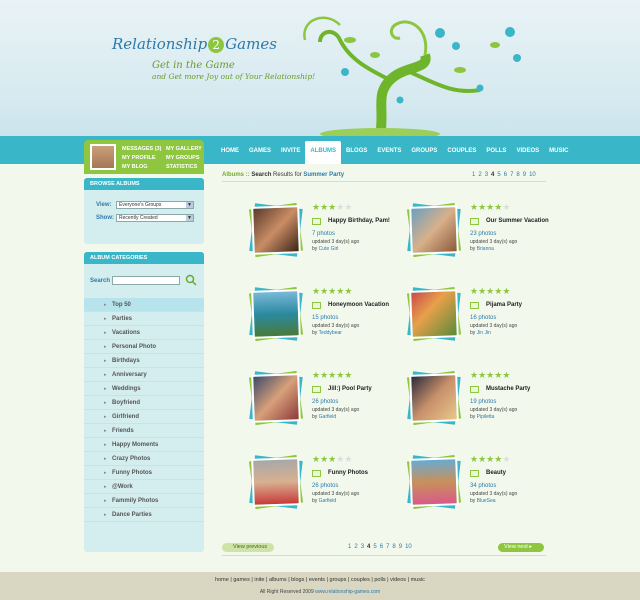 Image resolution: width=640 pixels, height=600 pixels. Describe the element at coordinates (155, 218) in the screenshot. I see `show-select: Recently Created ▼` at that location.